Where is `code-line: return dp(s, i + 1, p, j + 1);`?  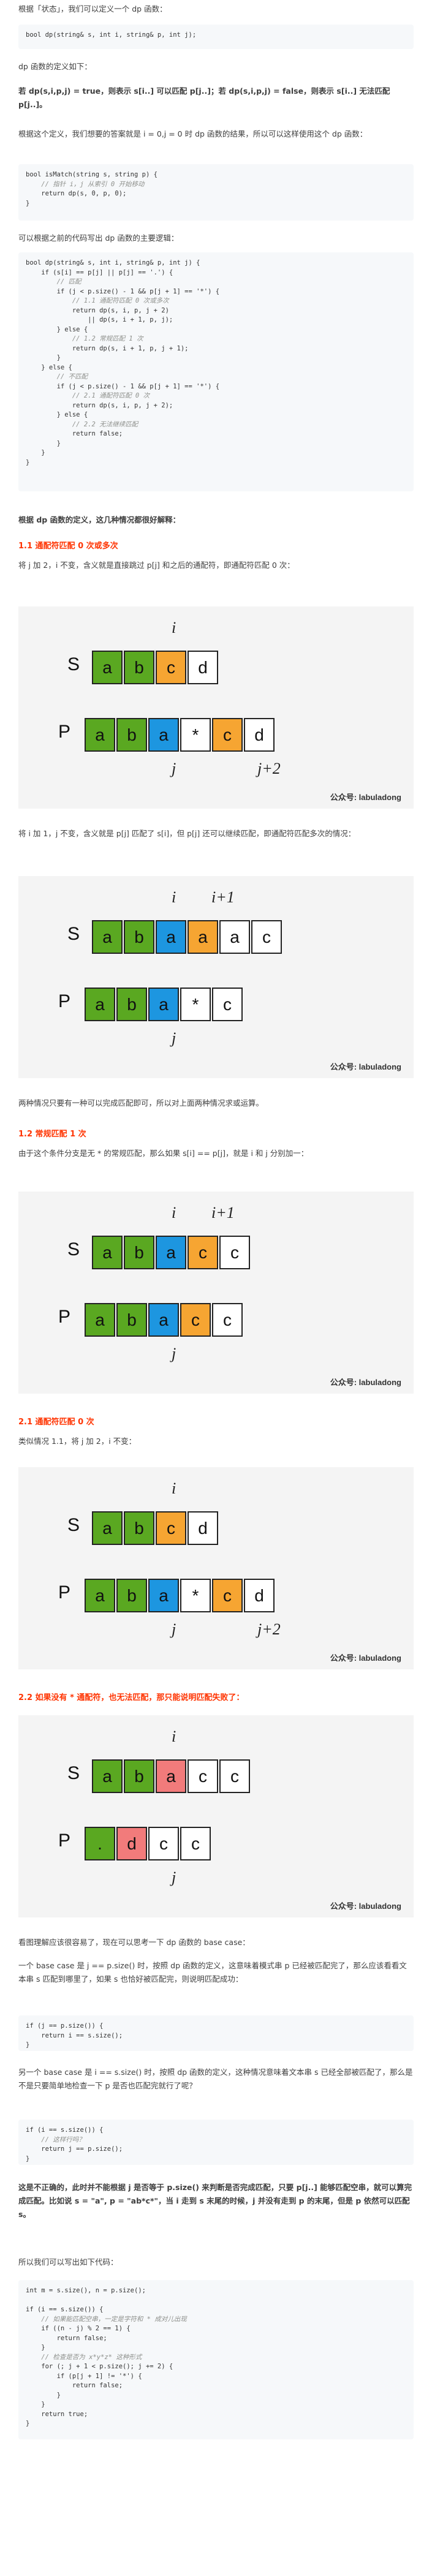 code-line: return dp(s, i + 1, p, j + 1); is located at coordinates (107, 348).